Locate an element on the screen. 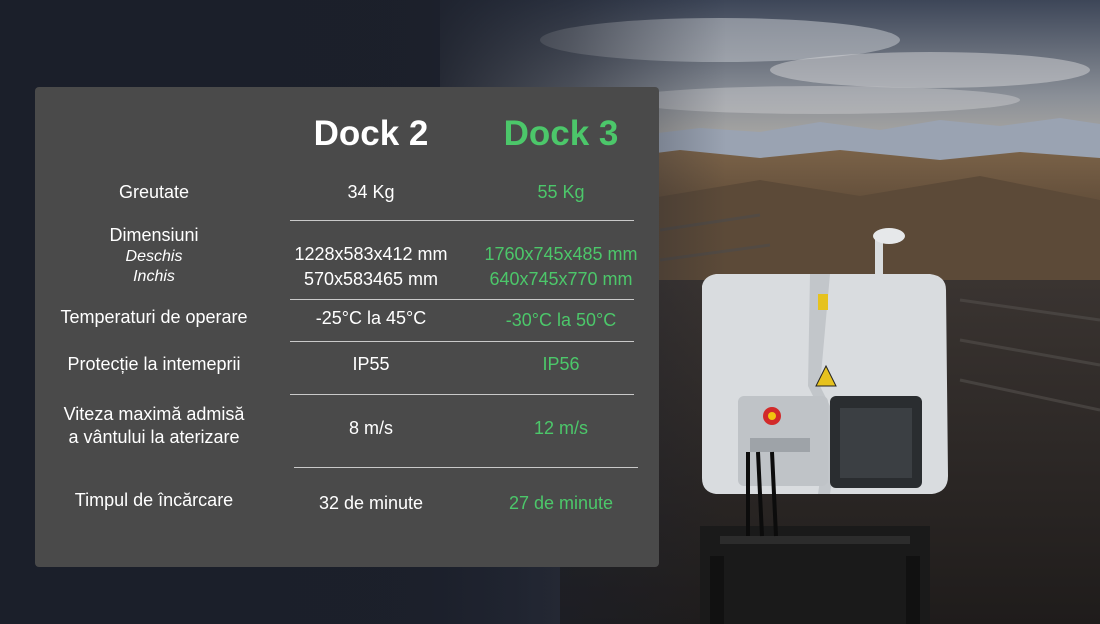 The height and width of the screenshot is (624, 1100). row-label-weight: Greutate is located at coordinates (154, 192).